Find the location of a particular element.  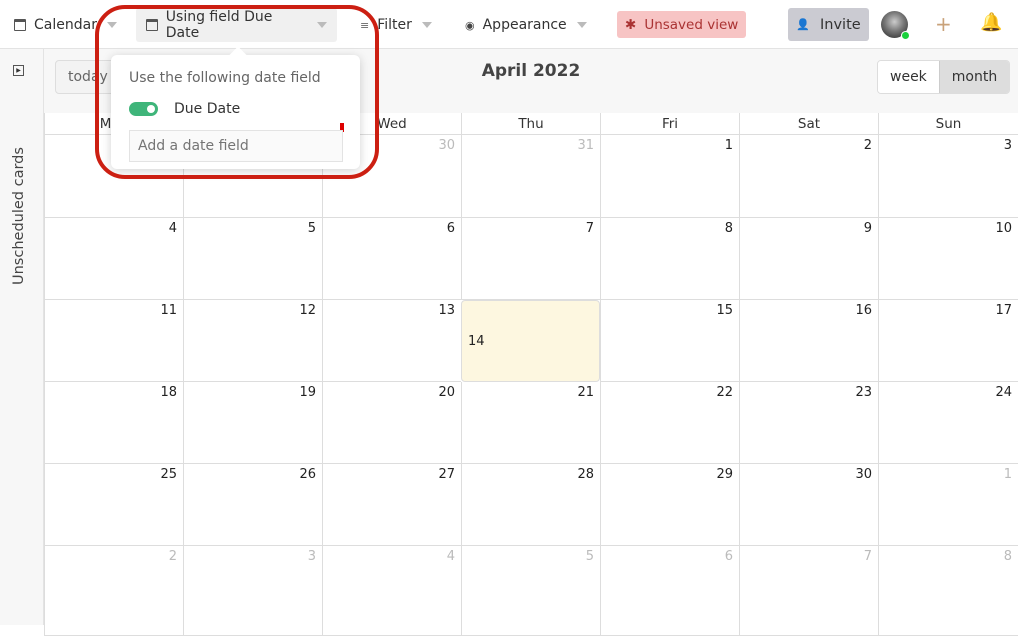

plus-icon: + is located at coordinates (943, 24).